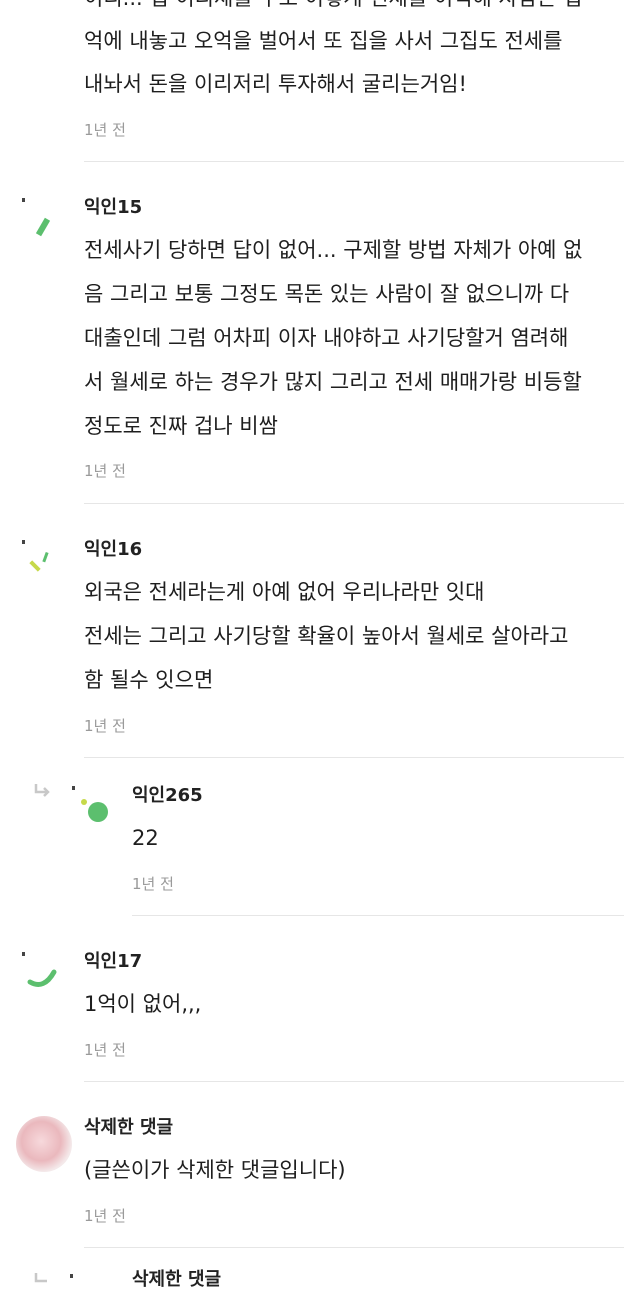 This screenshot has width=640, height=1292. I want to click on comment-author: 익인16, so click(113, 550).